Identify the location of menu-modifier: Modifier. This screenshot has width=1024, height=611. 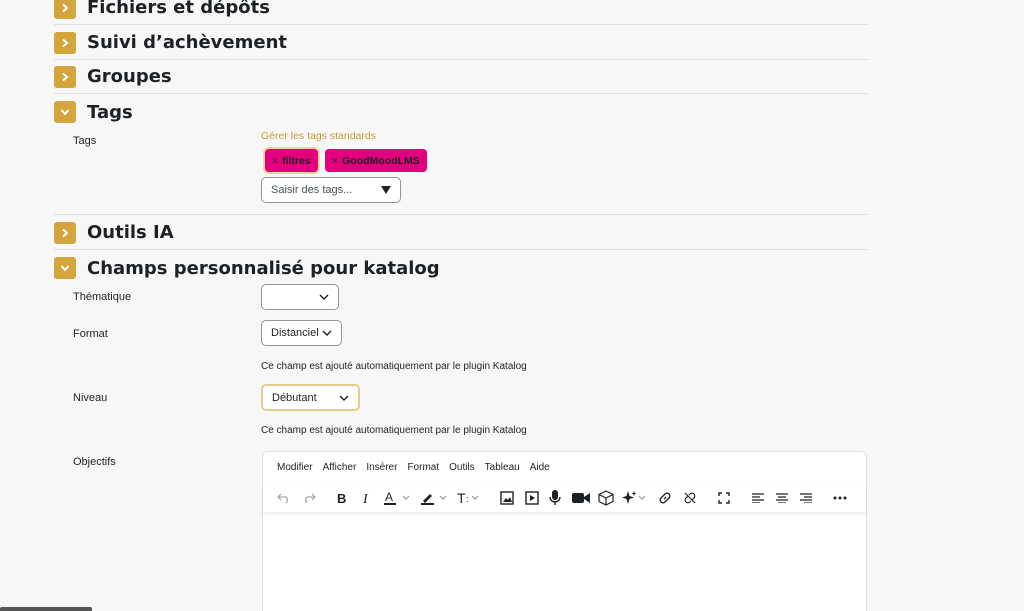
(295, 467).